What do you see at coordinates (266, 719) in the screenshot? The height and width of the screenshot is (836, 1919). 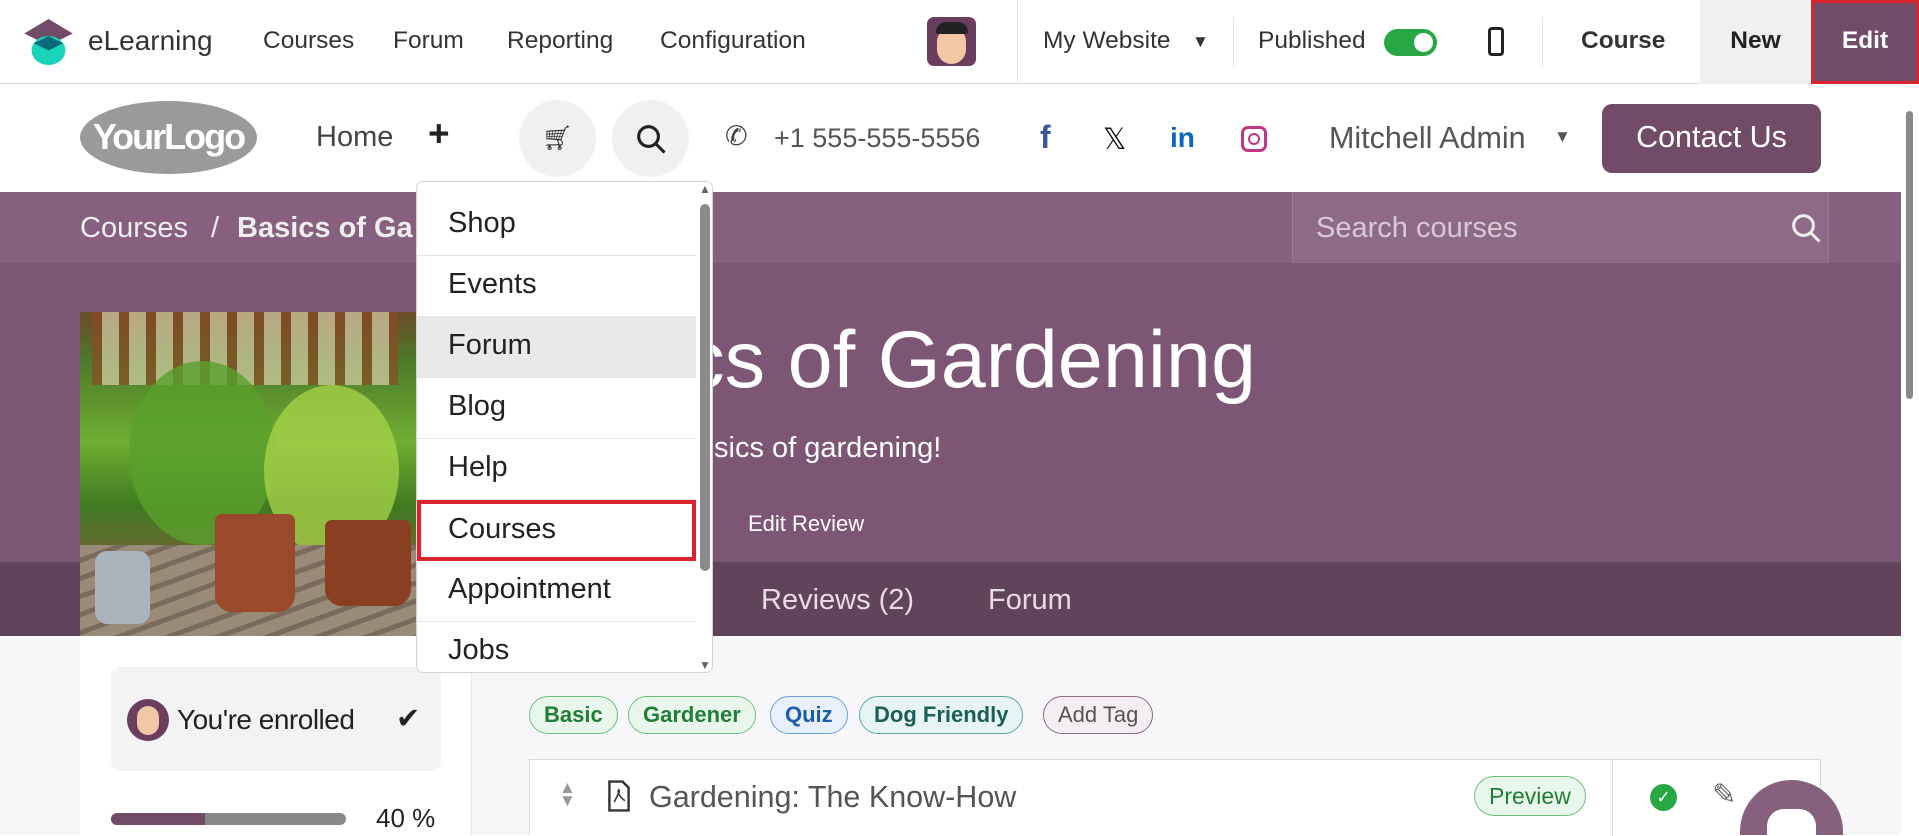 I see `enrolled-label: You're enrolled` at bounding box center [266, 719].